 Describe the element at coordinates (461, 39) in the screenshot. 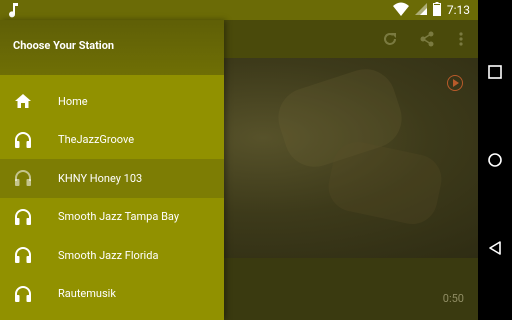

I see `more-vert-icon` at that location.